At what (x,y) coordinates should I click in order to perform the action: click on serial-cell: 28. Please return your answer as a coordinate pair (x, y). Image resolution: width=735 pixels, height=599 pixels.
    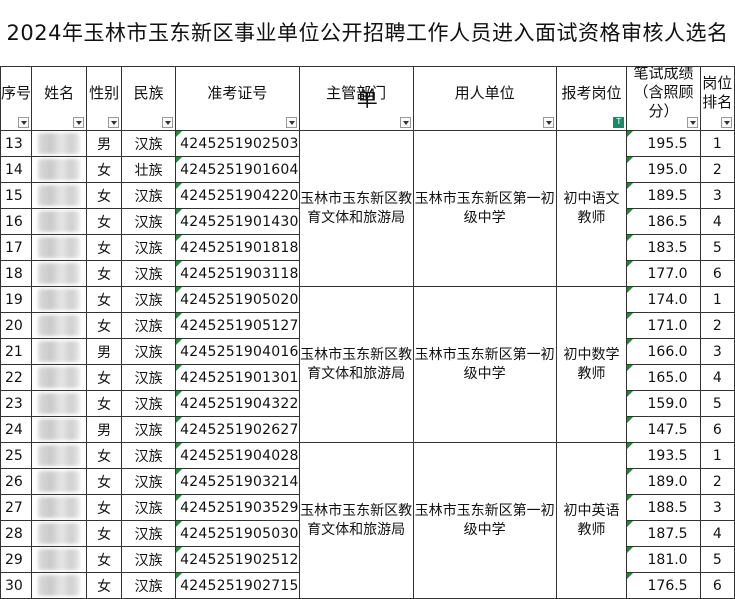
    Looking at the image, I should click on (16, 533).